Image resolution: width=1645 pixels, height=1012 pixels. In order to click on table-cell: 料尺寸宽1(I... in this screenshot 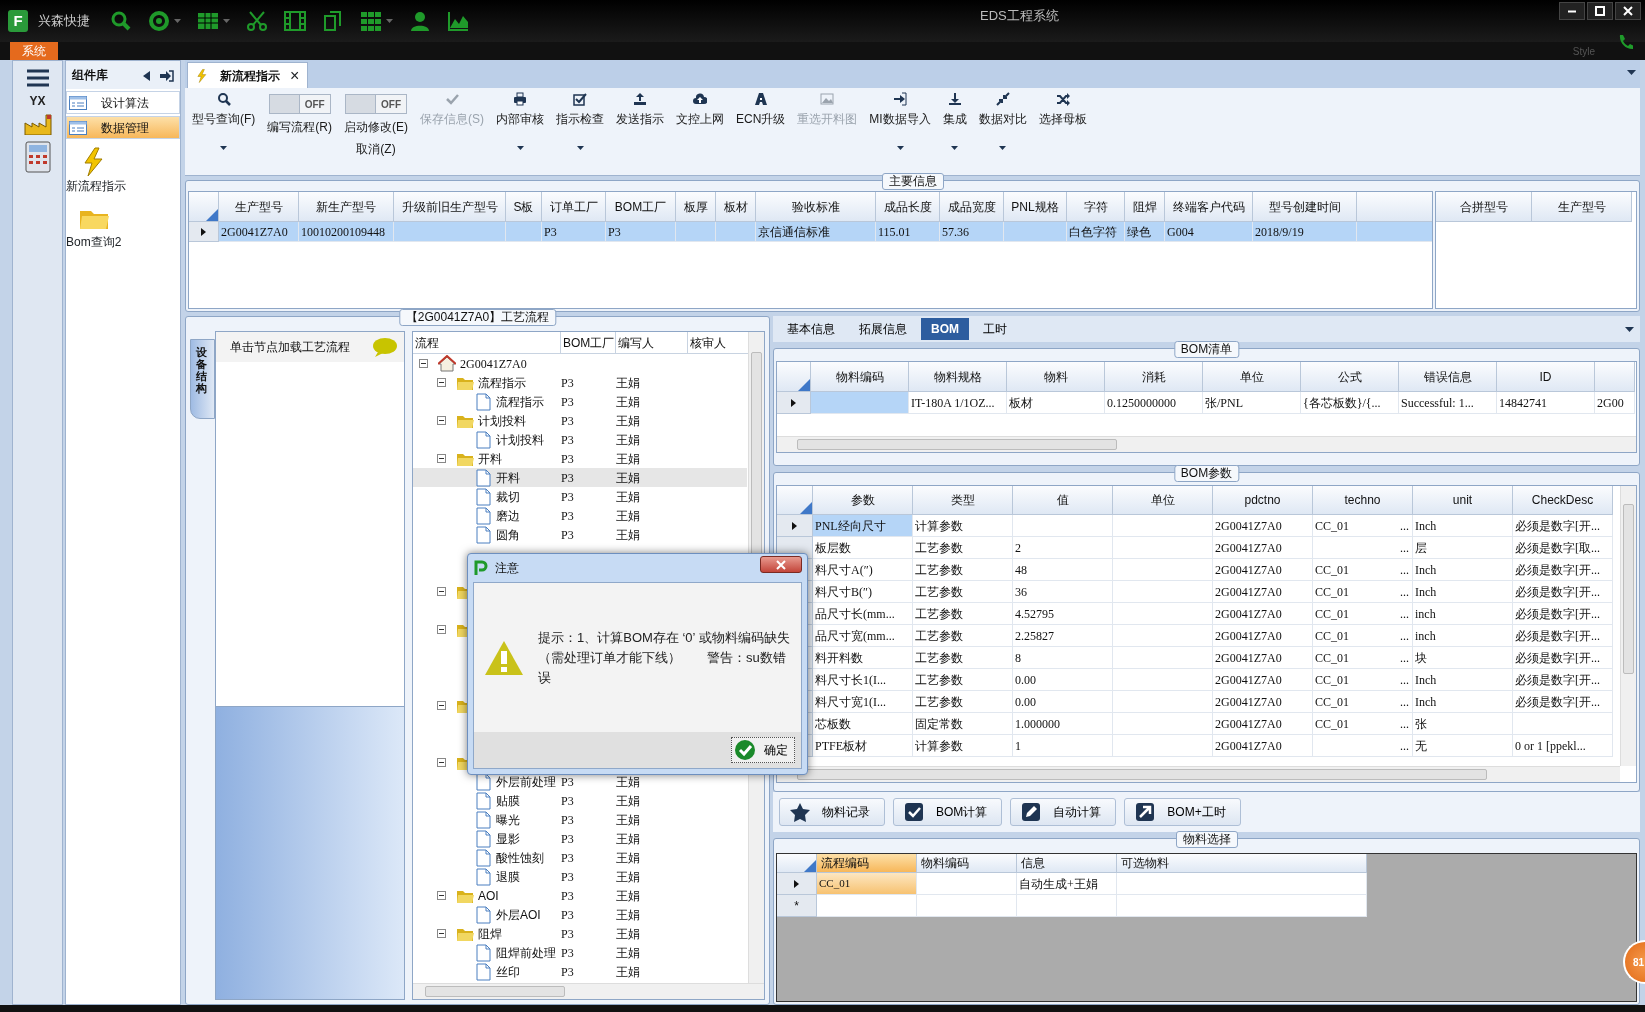, I will do `click(863, 702)`.